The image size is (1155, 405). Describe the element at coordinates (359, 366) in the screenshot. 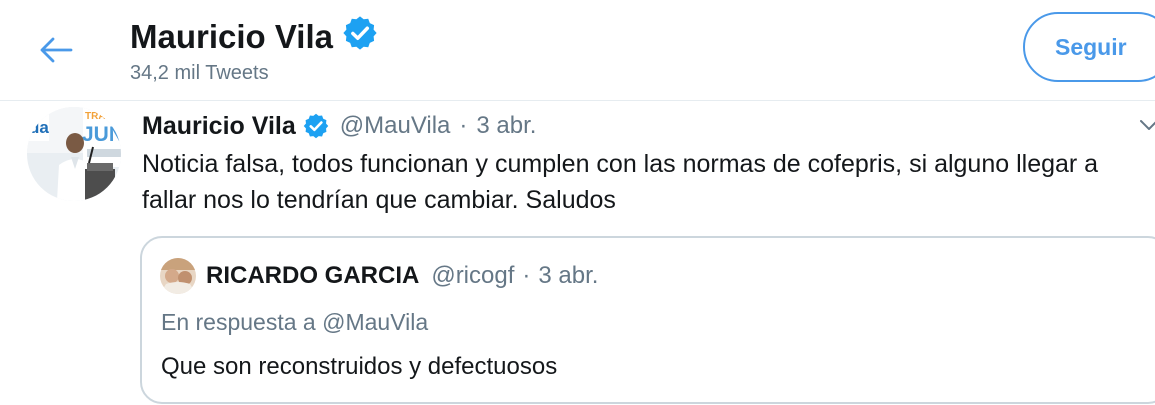

I see `quoted-tweet-text: Que son reconstruidos y defectuosos` at that location.